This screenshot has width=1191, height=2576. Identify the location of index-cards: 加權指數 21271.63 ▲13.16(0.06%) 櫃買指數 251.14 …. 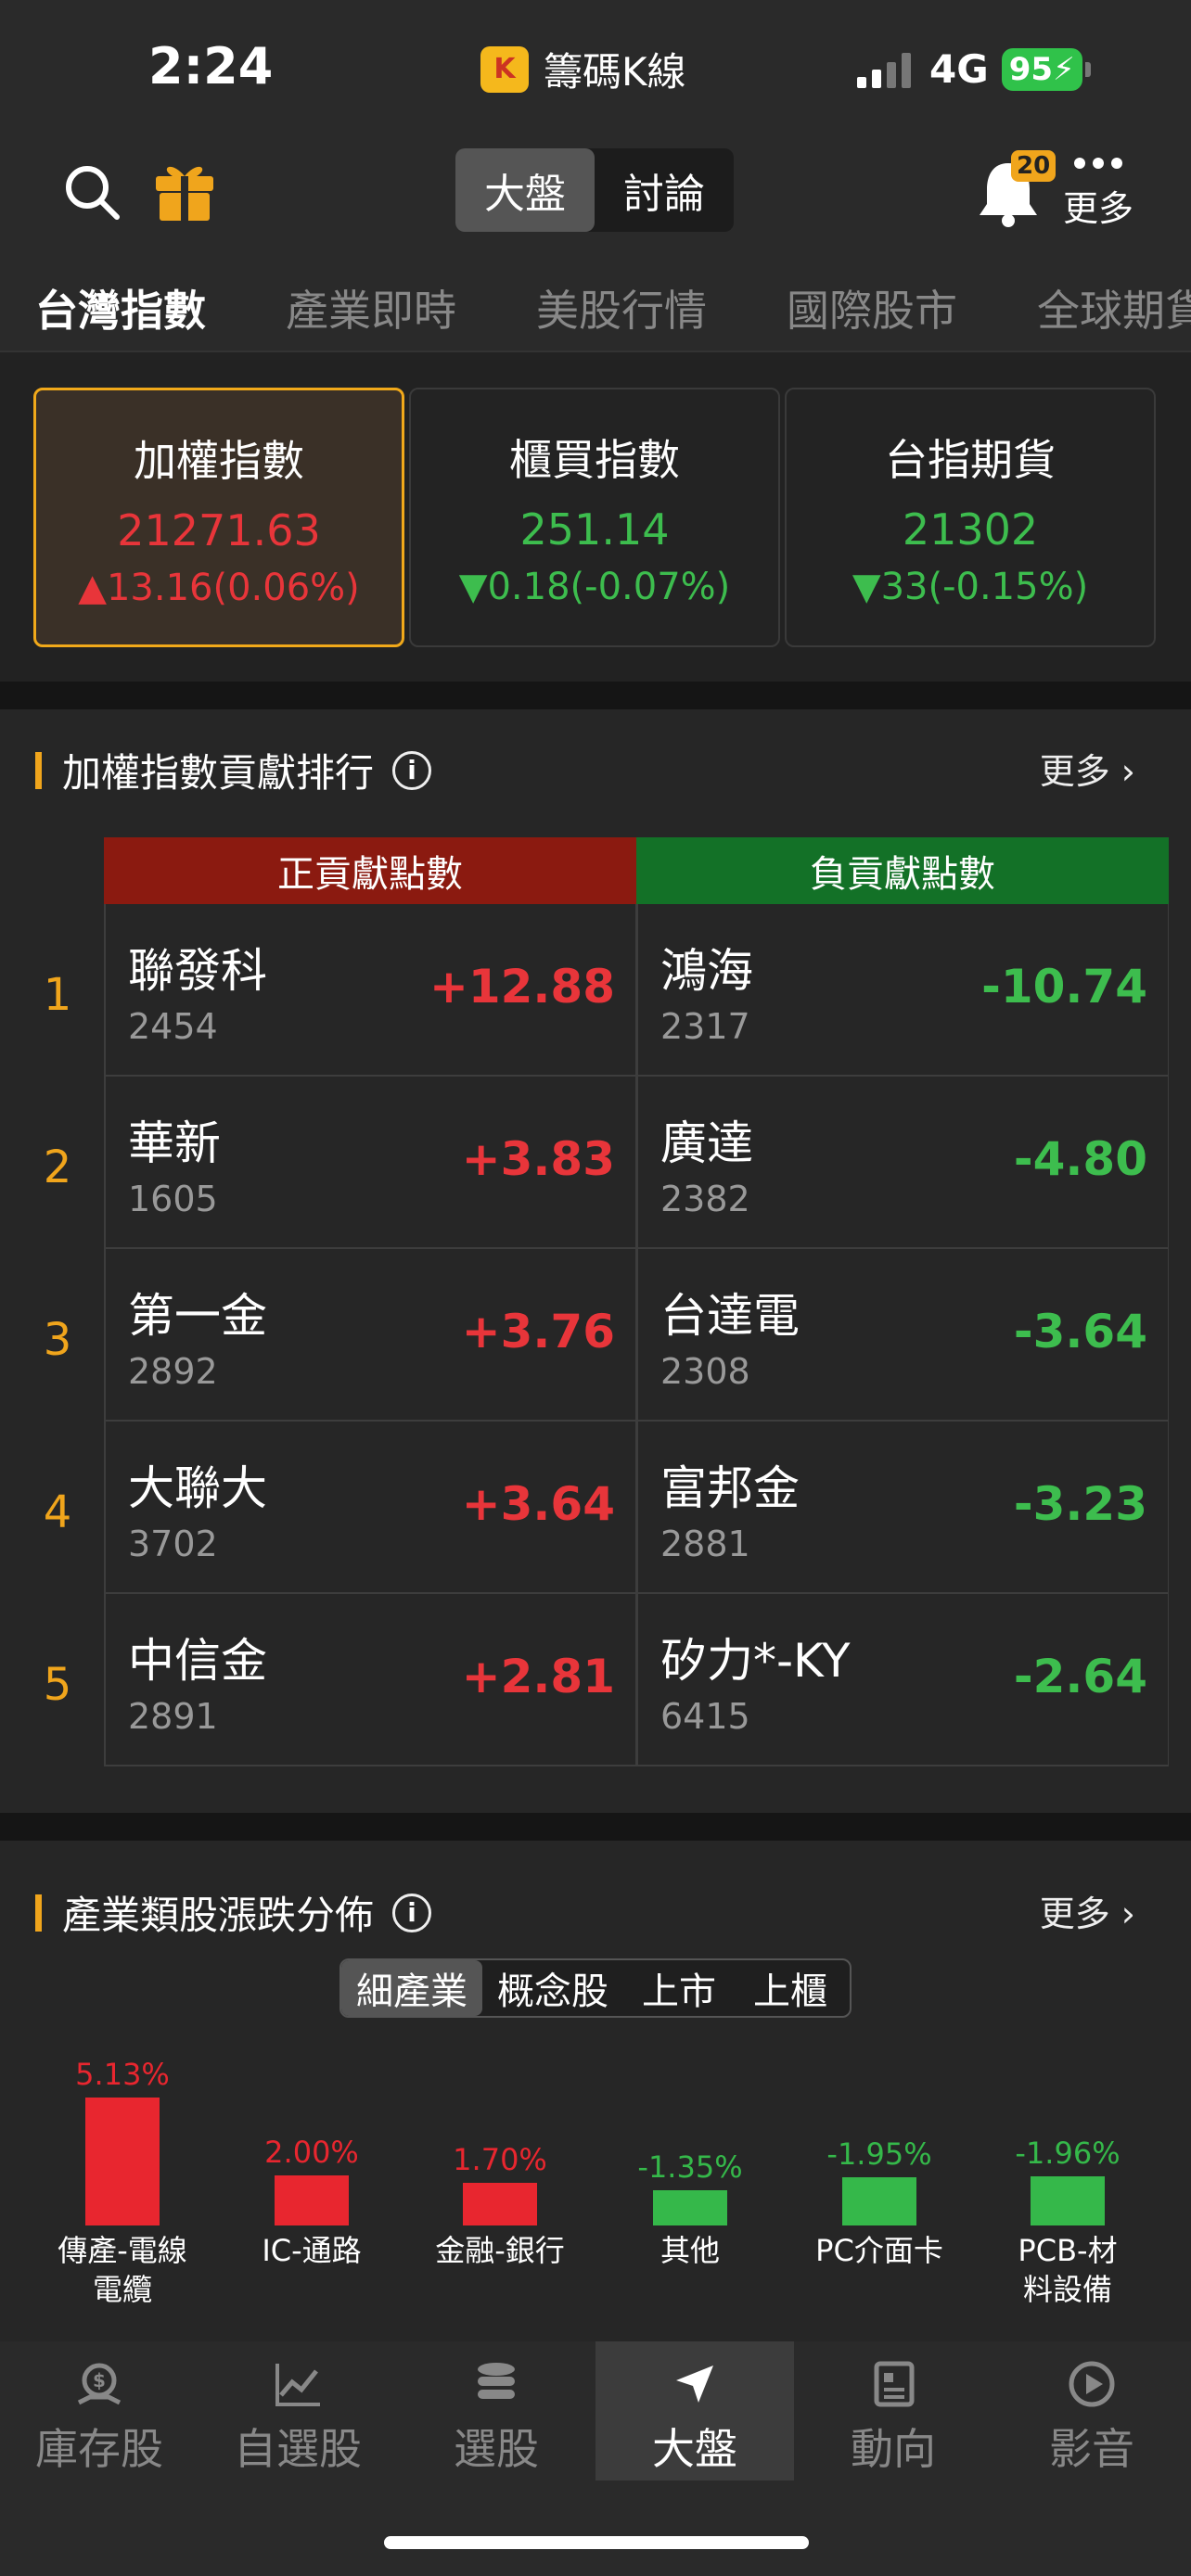
(595, 517).